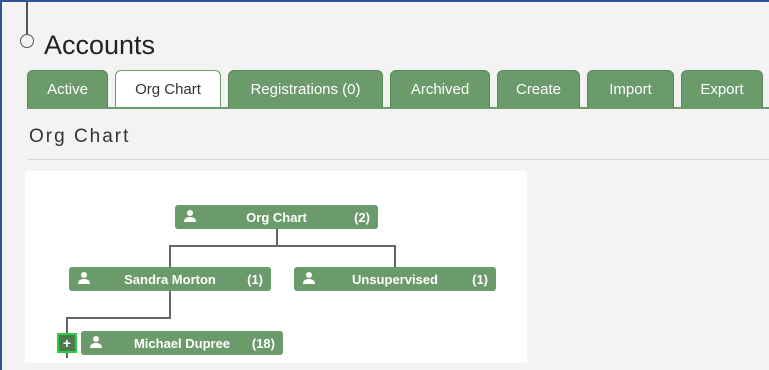 Image resolution: width=769 pixels, height=370 pixels. What do you see at coordinates (80, 136) in the screenshot?
I see `section-title: Org Chart` at bounding box center [80, 136].